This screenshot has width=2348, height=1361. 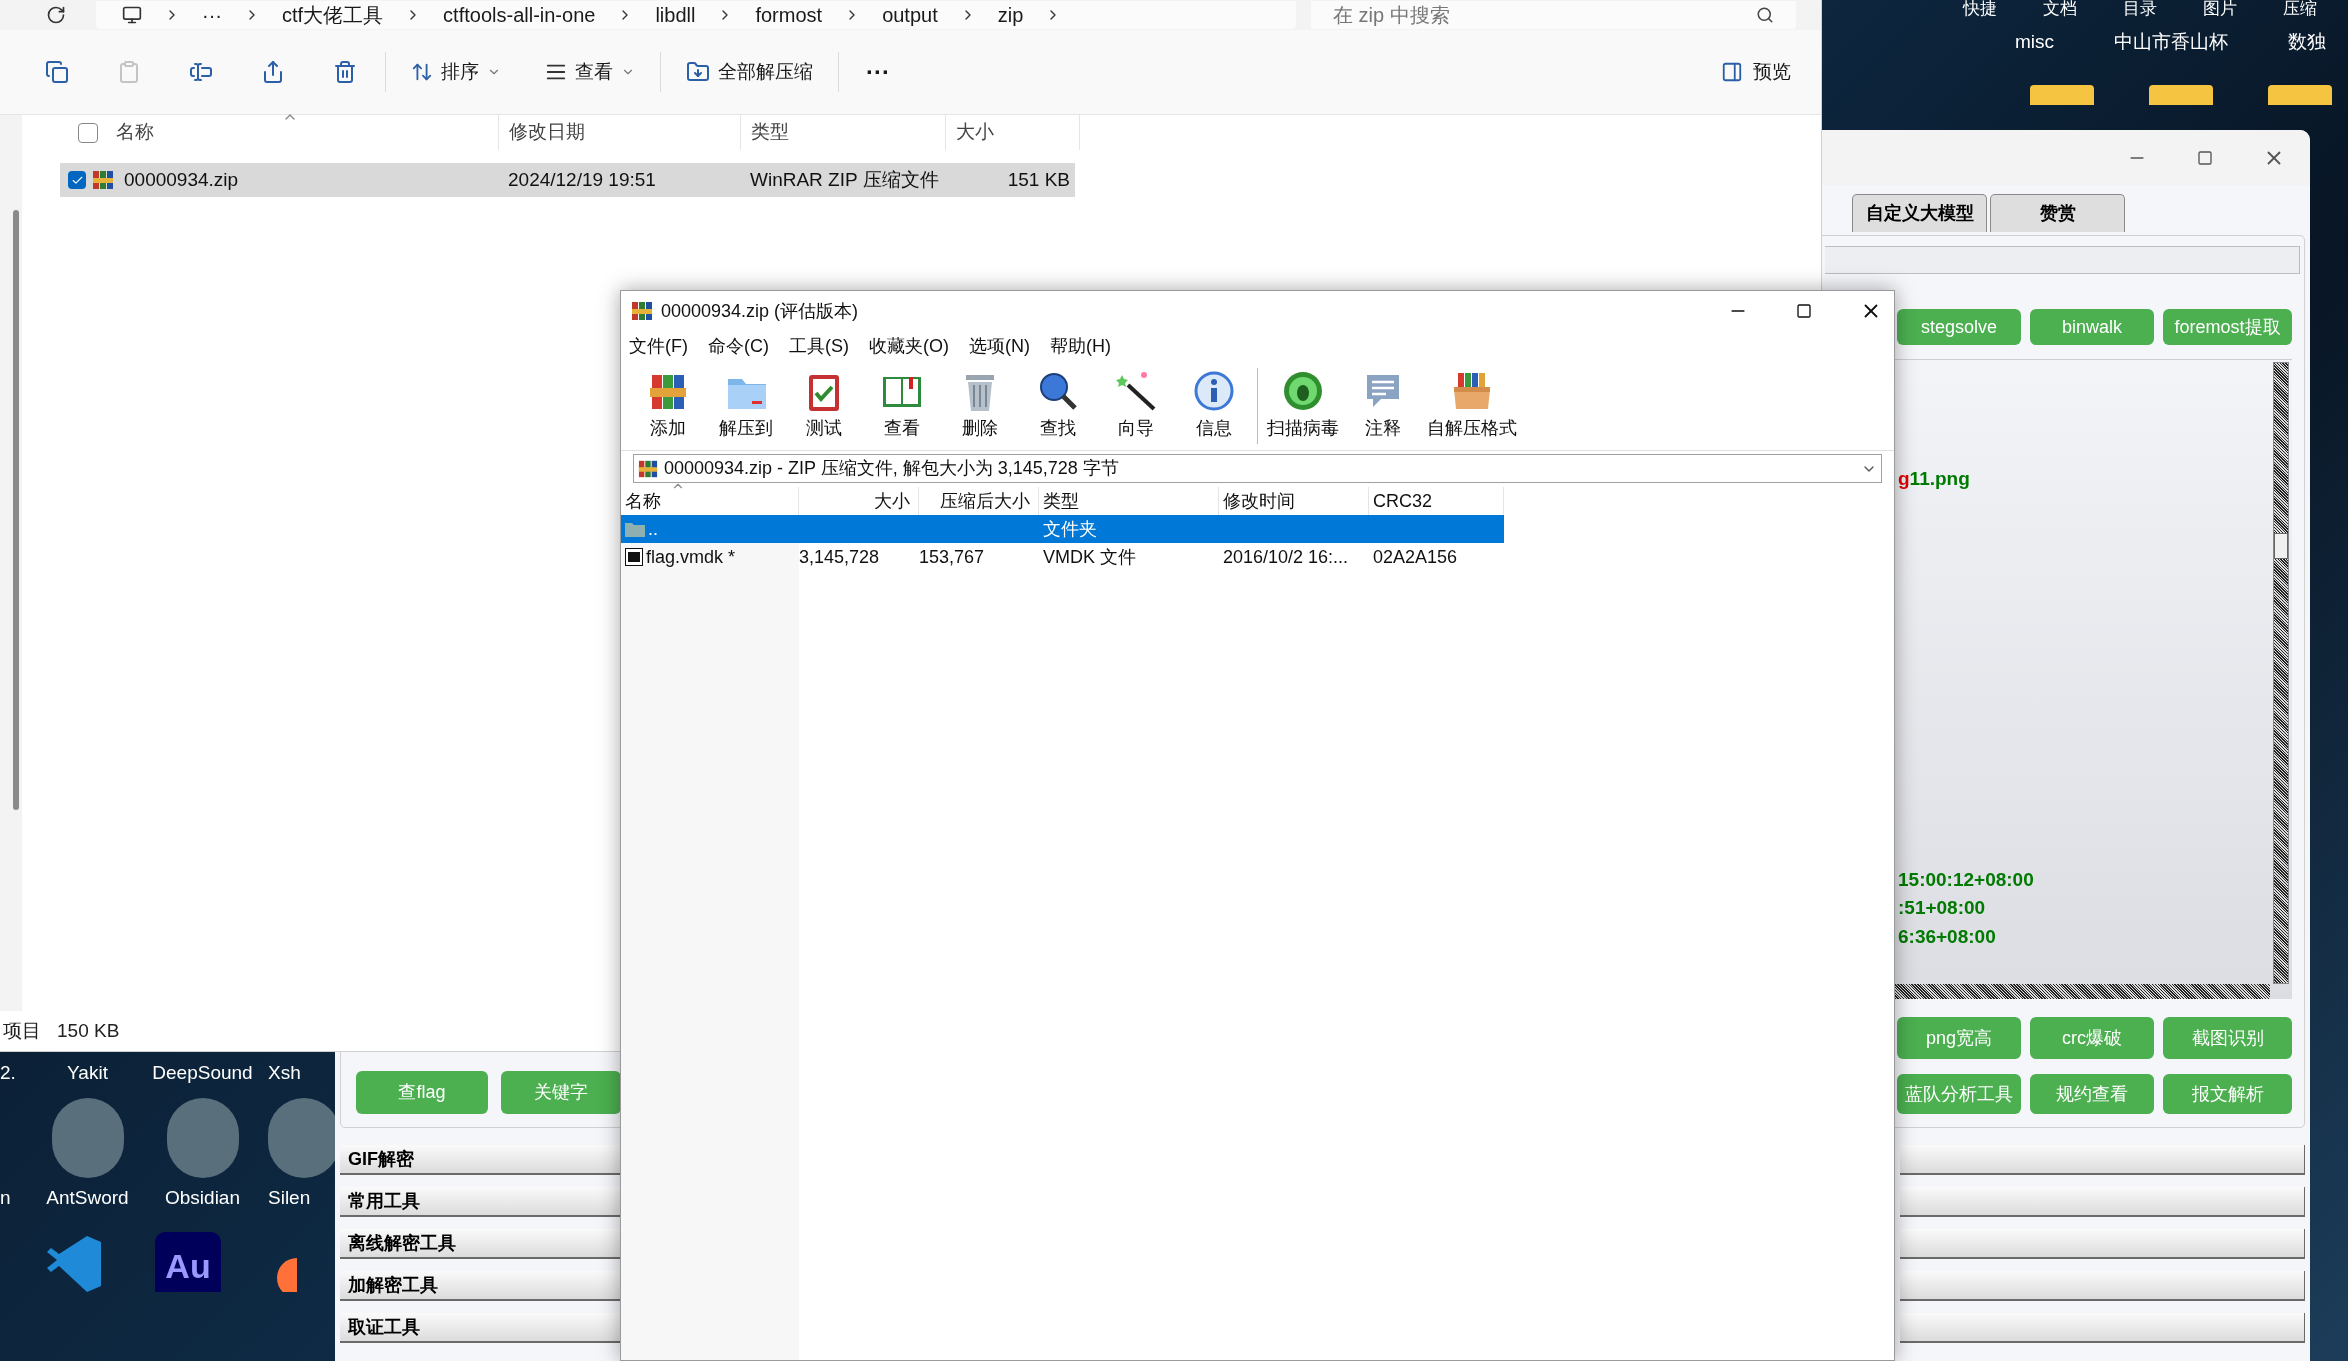 I want to click on refresh-icon, so click(x=56, y=15).